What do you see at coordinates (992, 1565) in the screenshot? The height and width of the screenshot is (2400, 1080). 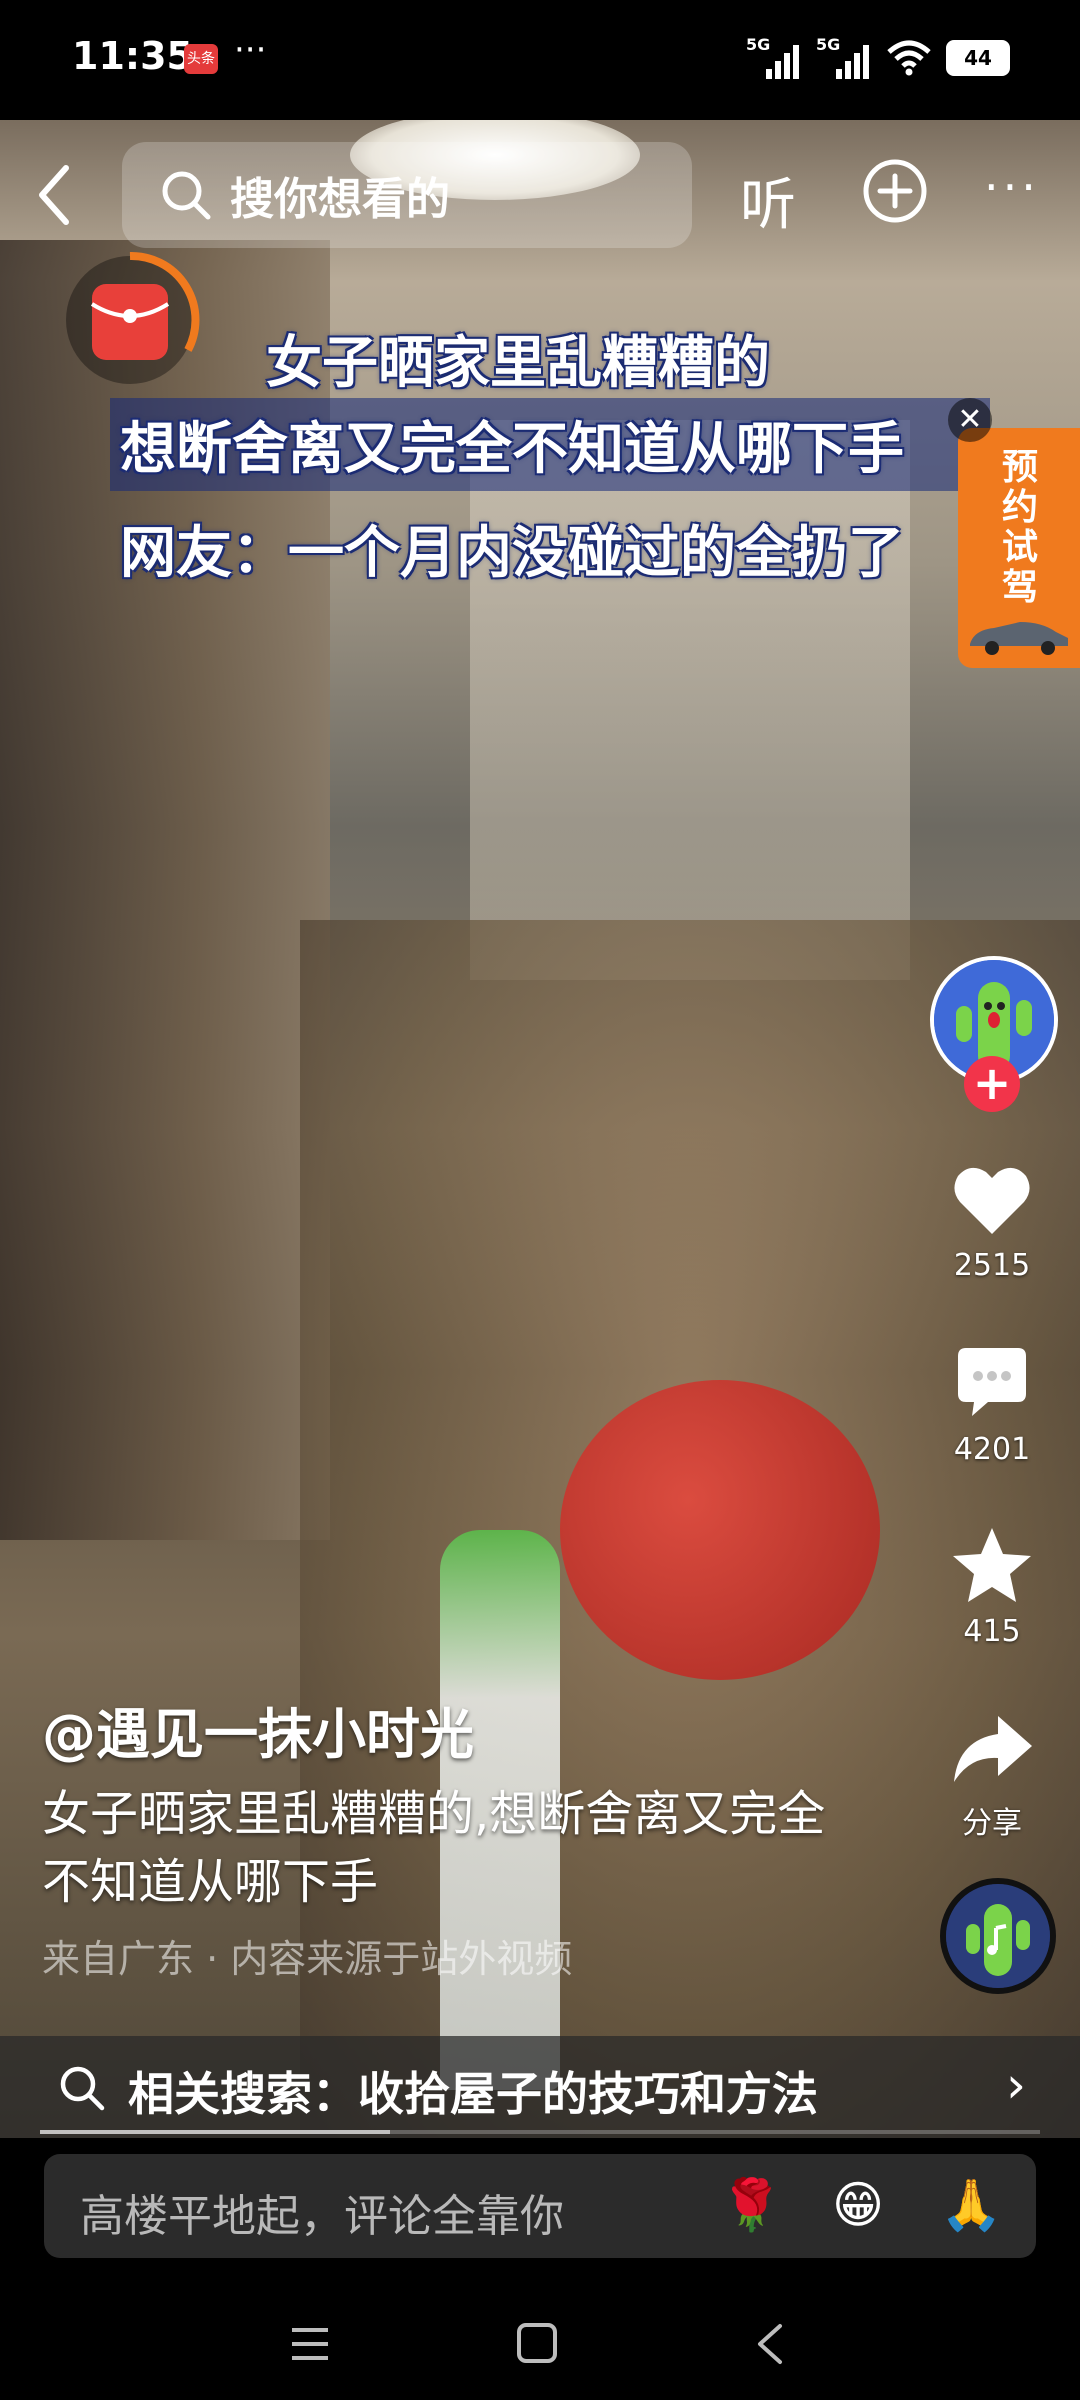 I see `star-icon` at bounding box center [992, 1565].